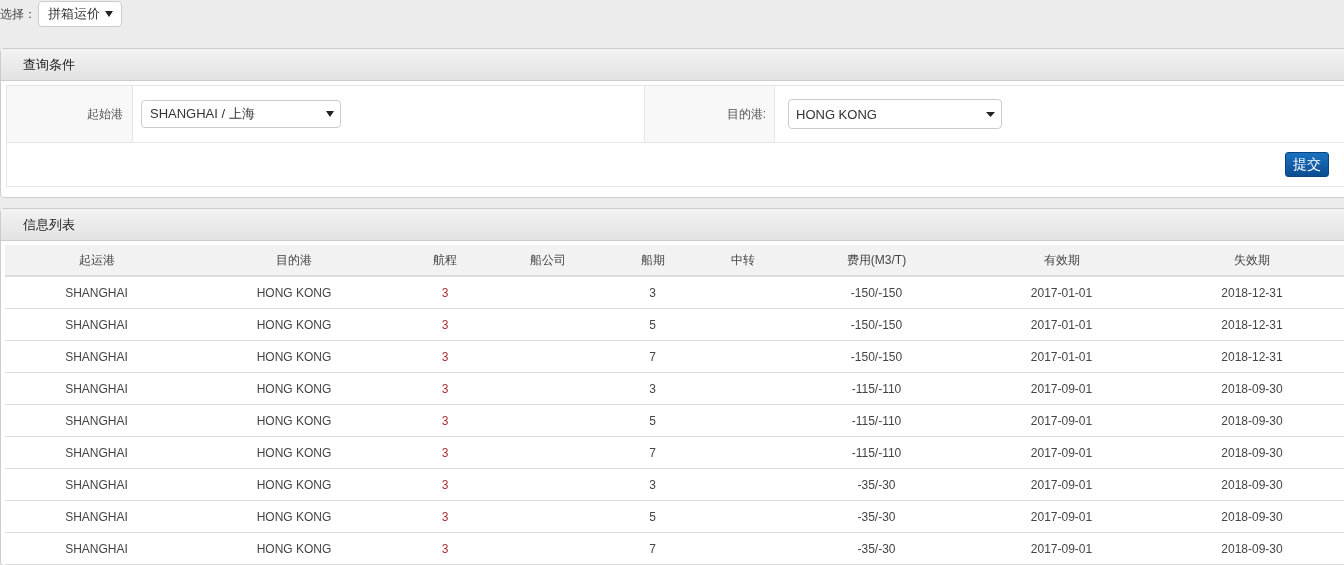  I want to click on origin-dropdown: SHANGHAI / 上海, so click(241, 114).